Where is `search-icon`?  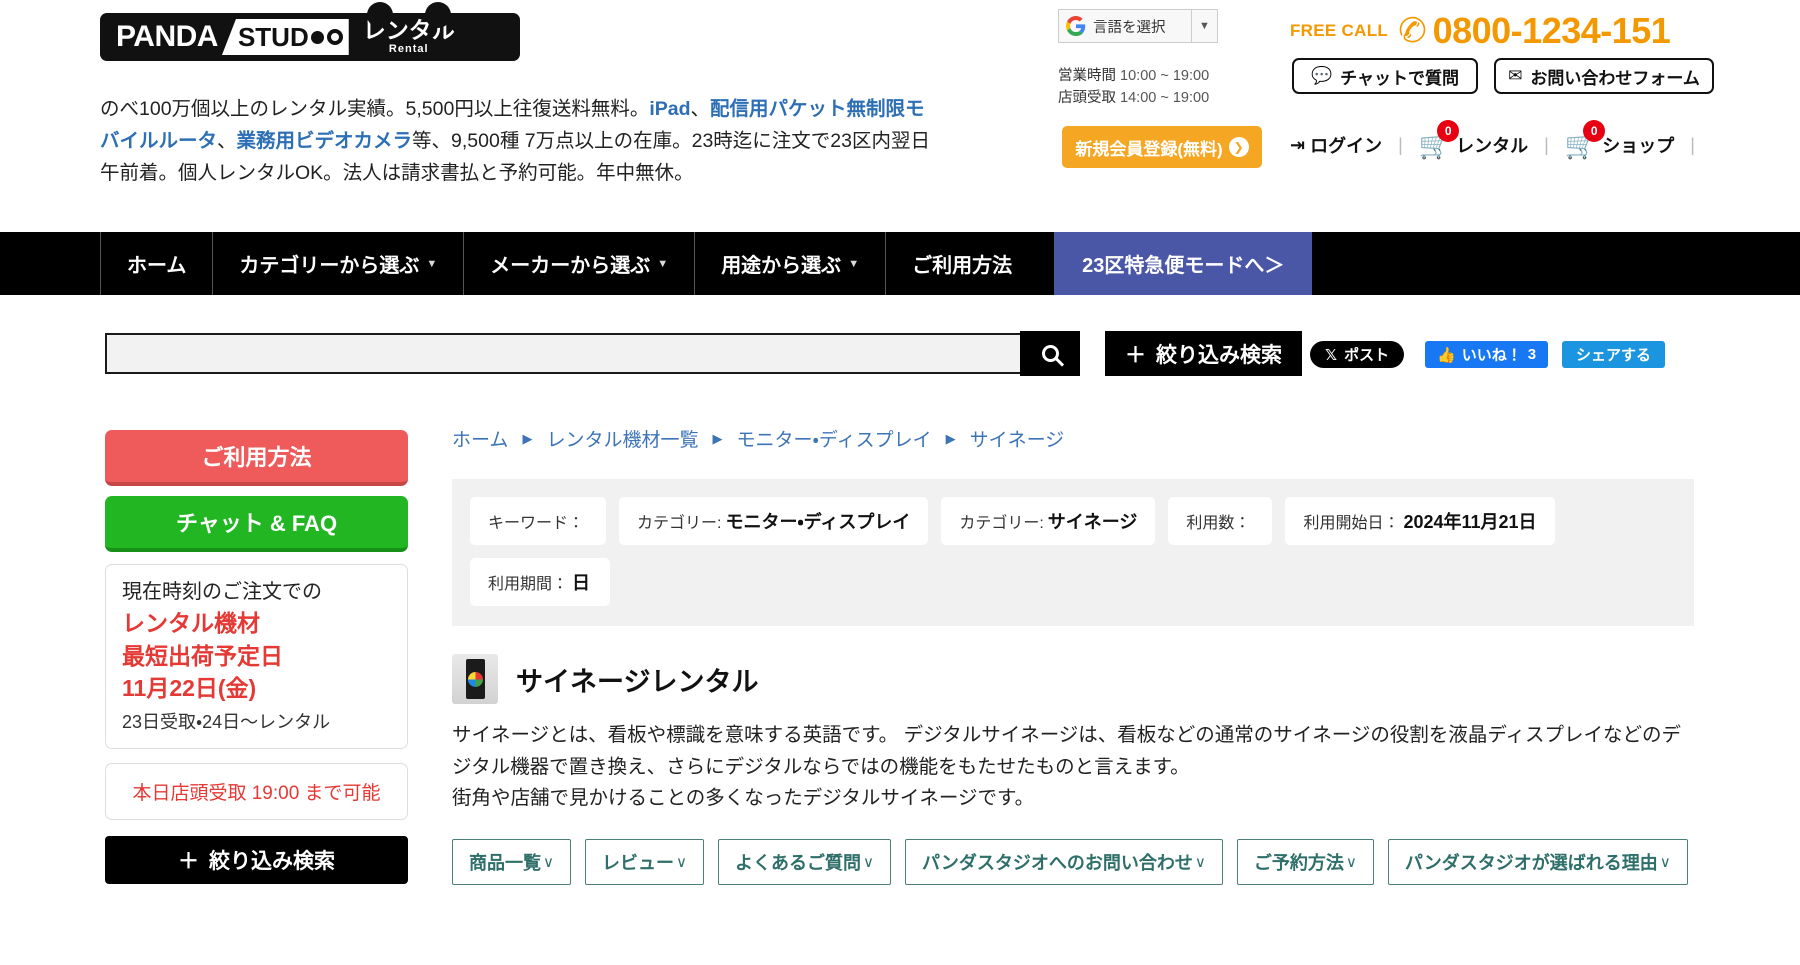 search-icon is located at coordinates (1050, 353).